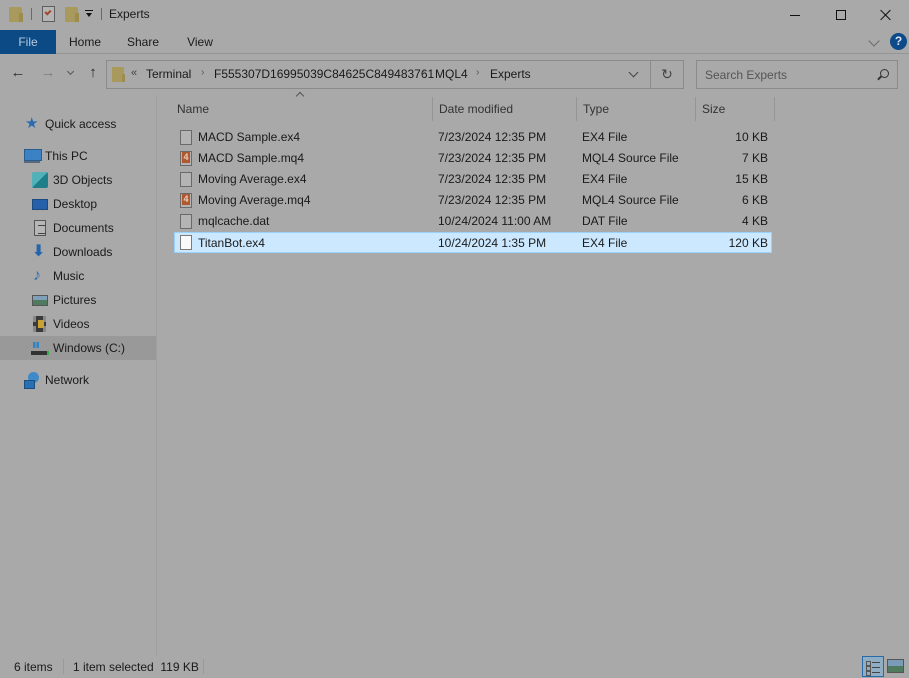 The width and height of the screenshot is (909, 678). What do you see at coordinates (635, 109) in the screenshot?
I see `column-header-type: Type` at bounding box center [635, 109].